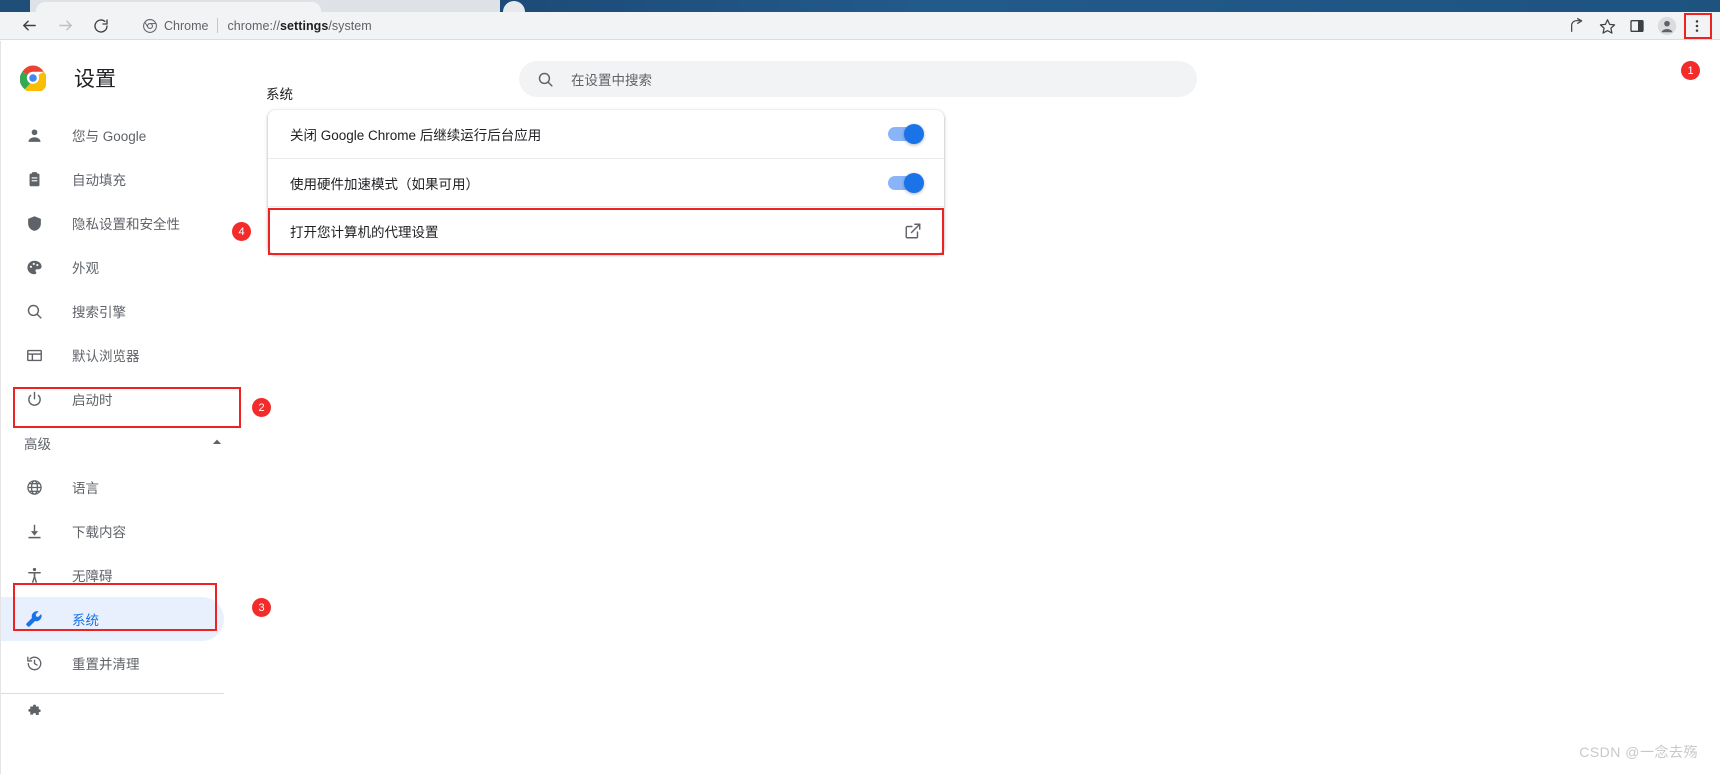 This screenshot has width=1720, height=774. I want to click on annotation-badge-4: 4, so click(241, 231).